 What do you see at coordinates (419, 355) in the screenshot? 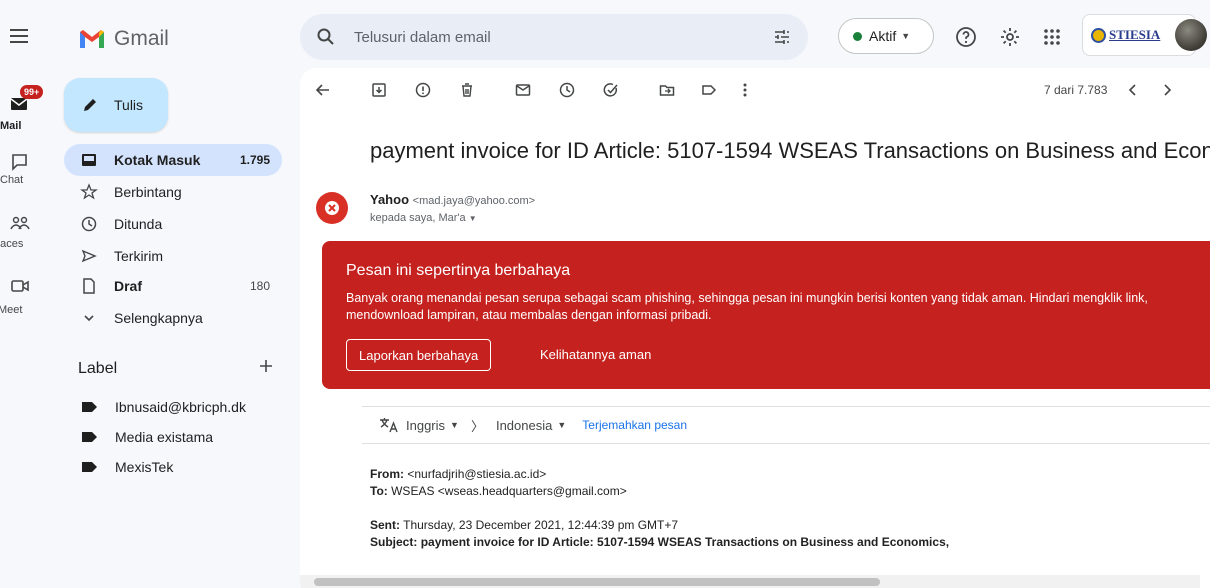
I see `report-dangerous-button: Laporkan berbahaya` at bounding box center [419, 355].